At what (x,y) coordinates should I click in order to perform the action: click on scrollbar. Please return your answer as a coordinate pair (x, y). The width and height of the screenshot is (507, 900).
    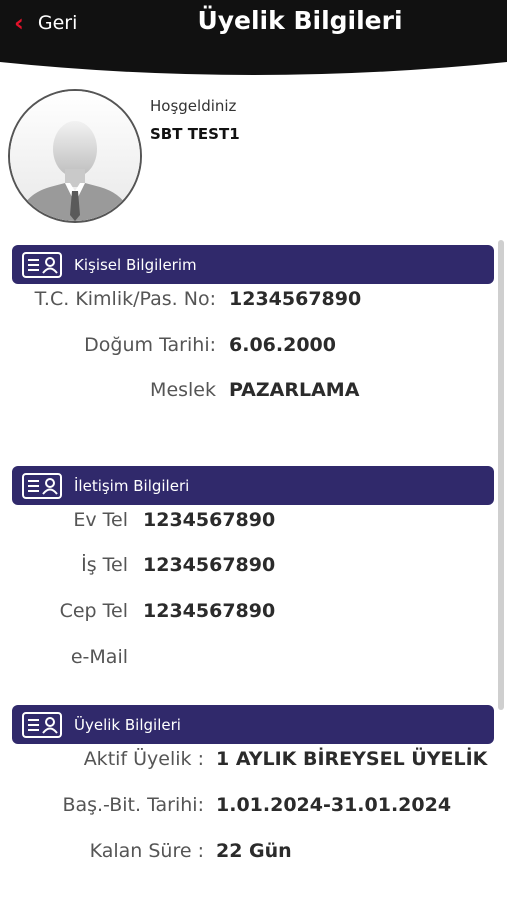
    Looking at the image, I should click on (501, 475).